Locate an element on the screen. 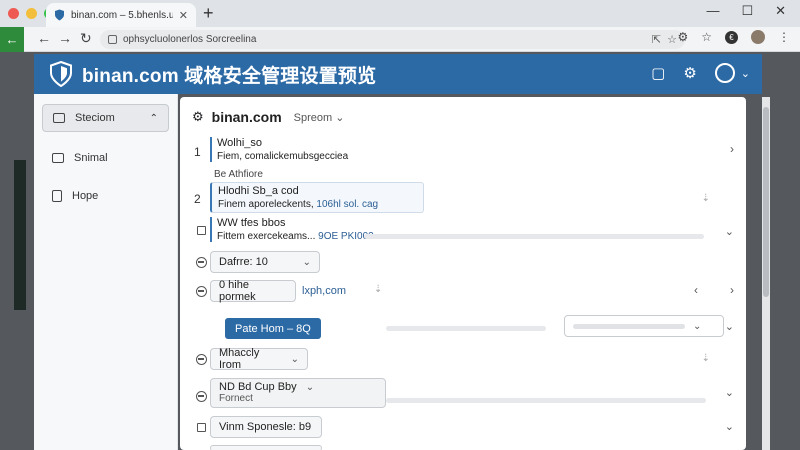 This screenshot has height=450, width=800. sidebar: Steciom ⌃ Snimal Hope is located at coordinates (106, 272).